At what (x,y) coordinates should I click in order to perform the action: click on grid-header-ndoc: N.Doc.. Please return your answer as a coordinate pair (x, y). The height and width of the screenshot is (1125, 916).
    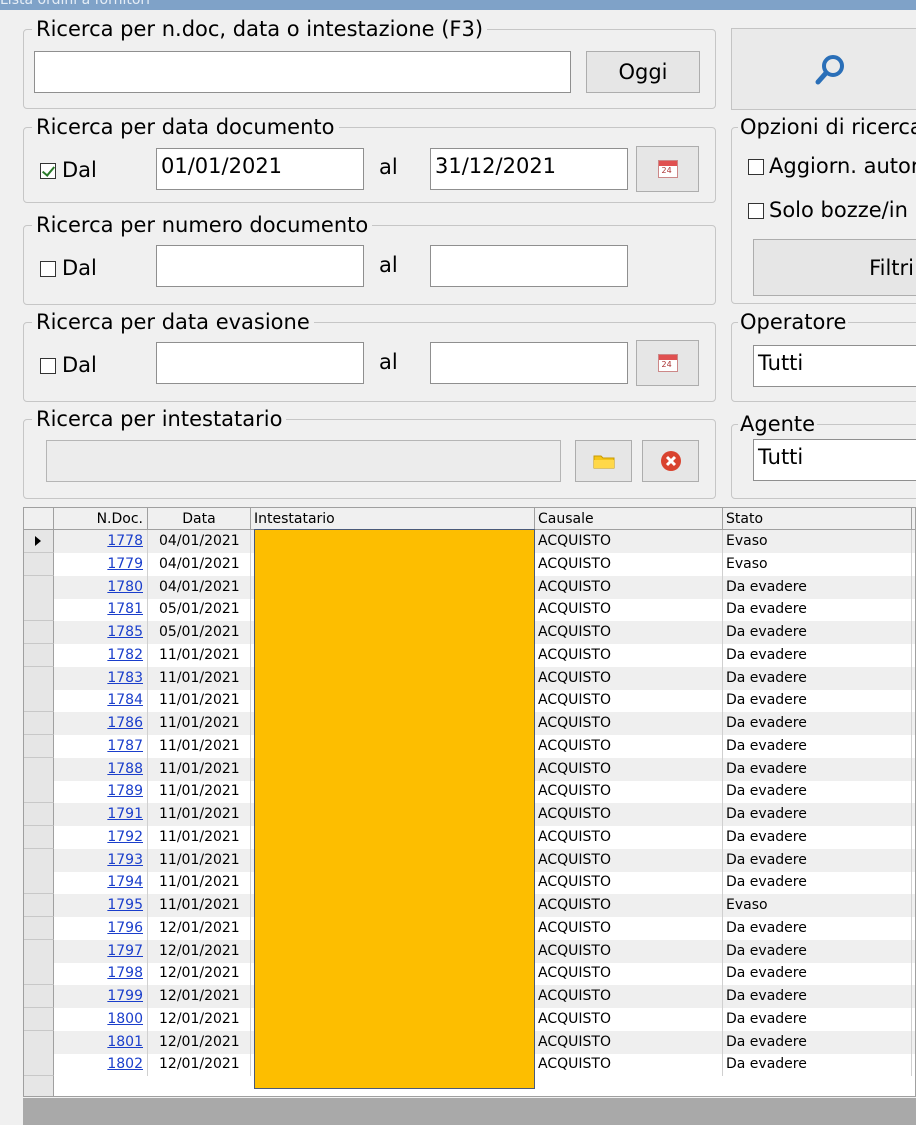
    Looking at the image, I should click on (101, 519).